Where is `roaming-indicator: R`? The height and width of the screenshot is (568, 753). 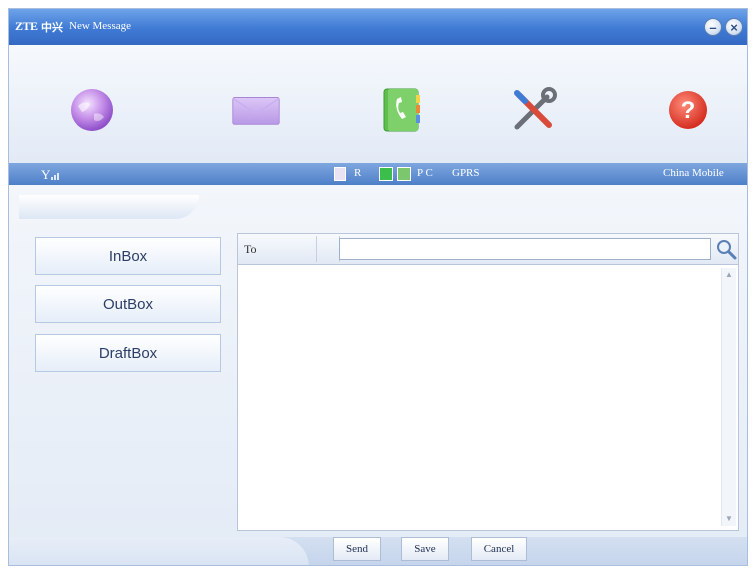 roaming-indicator: R is located at coordinates (358, 173).